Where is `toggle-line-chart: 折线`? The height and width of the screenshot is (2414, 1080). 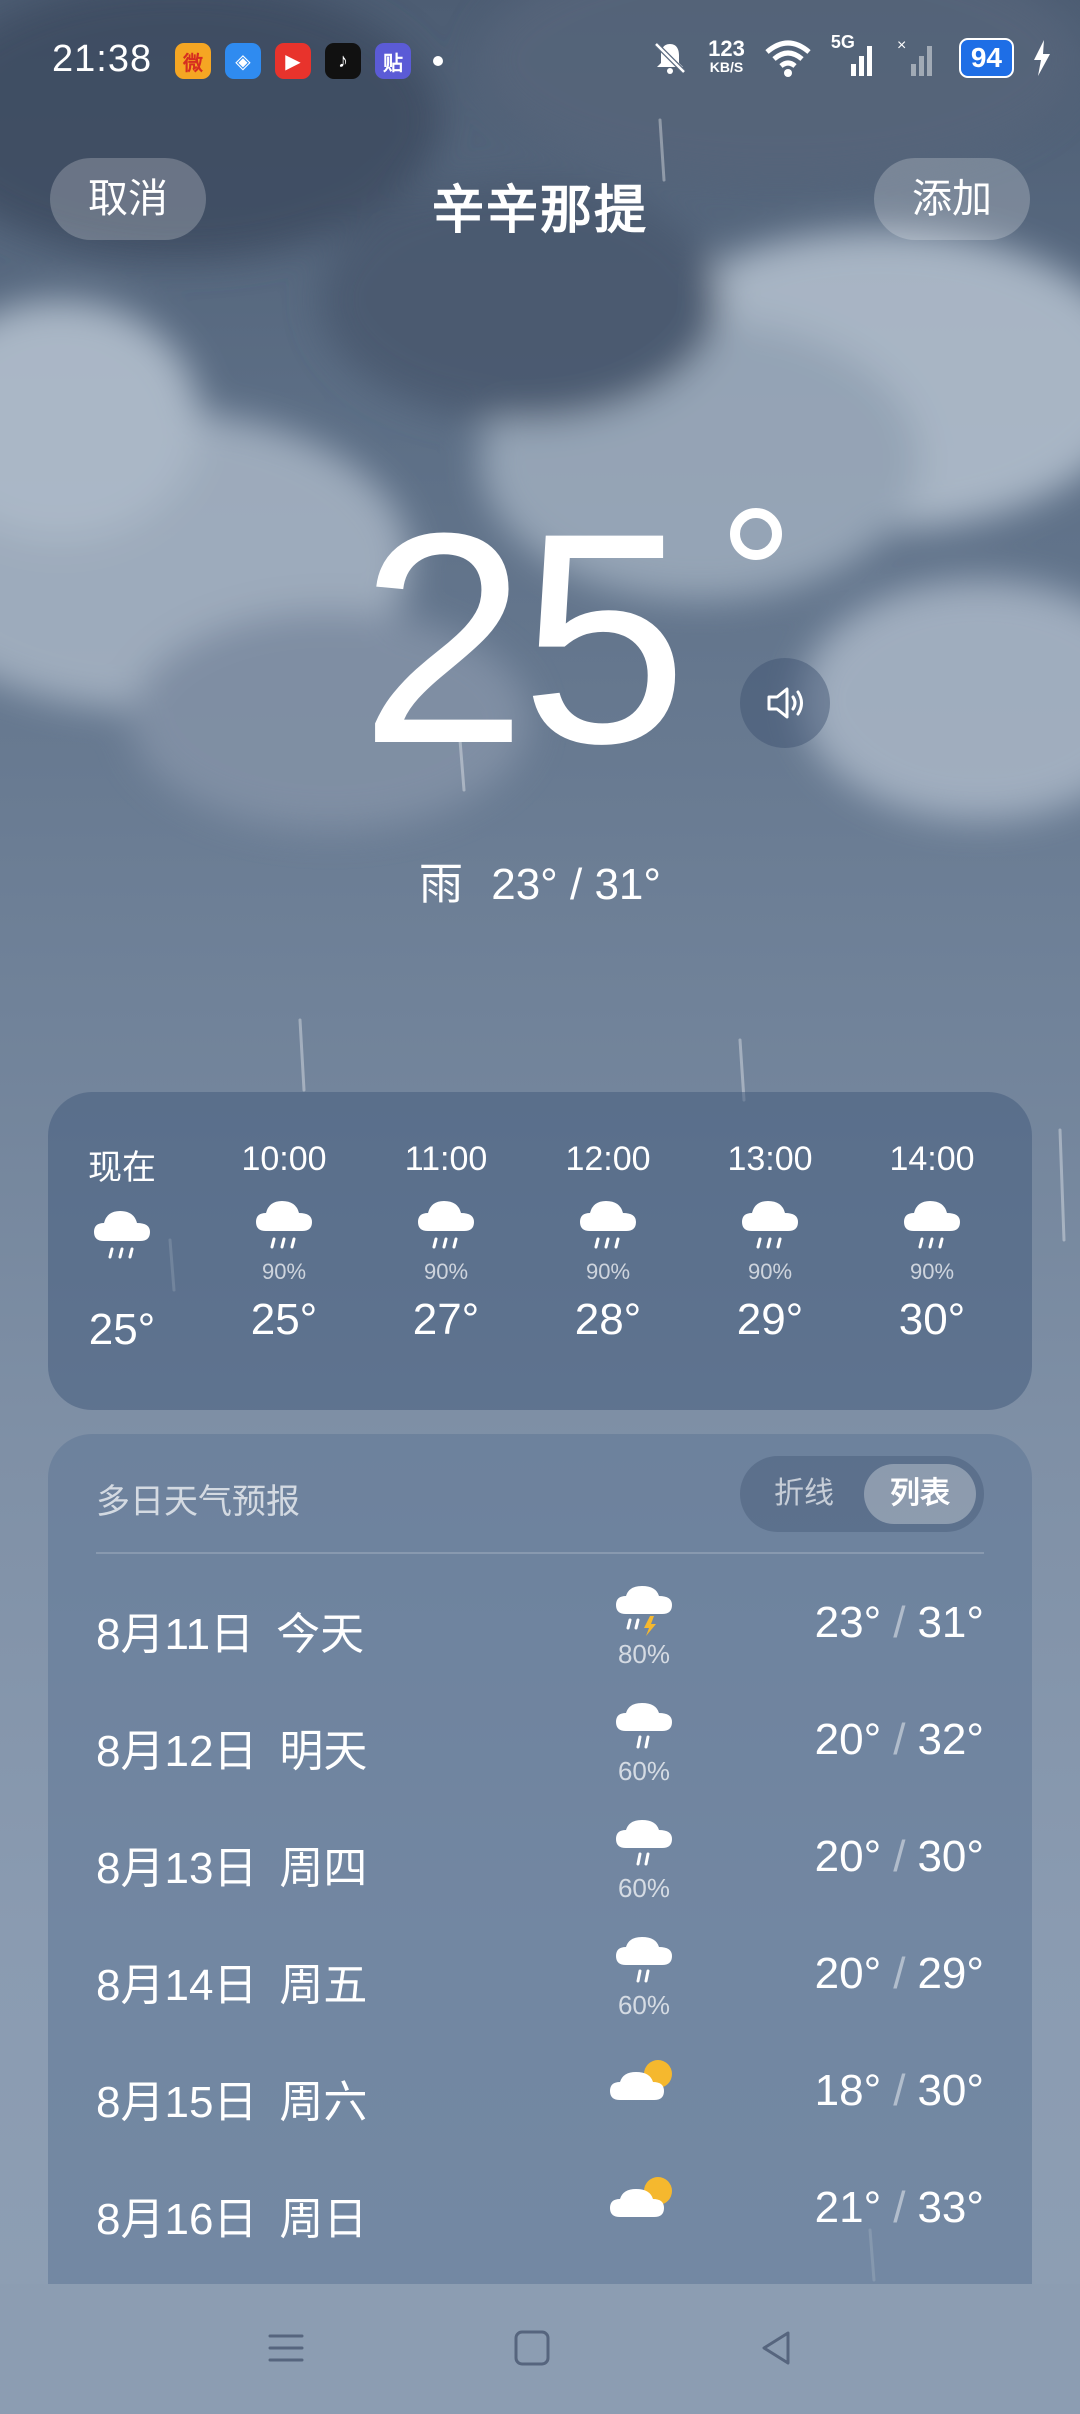
toggle-line-chart: 折线 is located at coordinates (804, 1494).